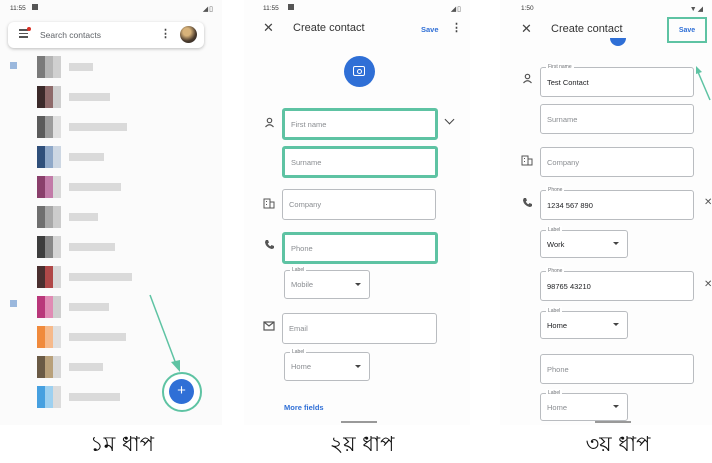 The image size is (712, 463). What do you see at coordinates (554, 230) in the screenshot?
I see `phone-1-label-caption: Label` at bounding box center [554, 230].